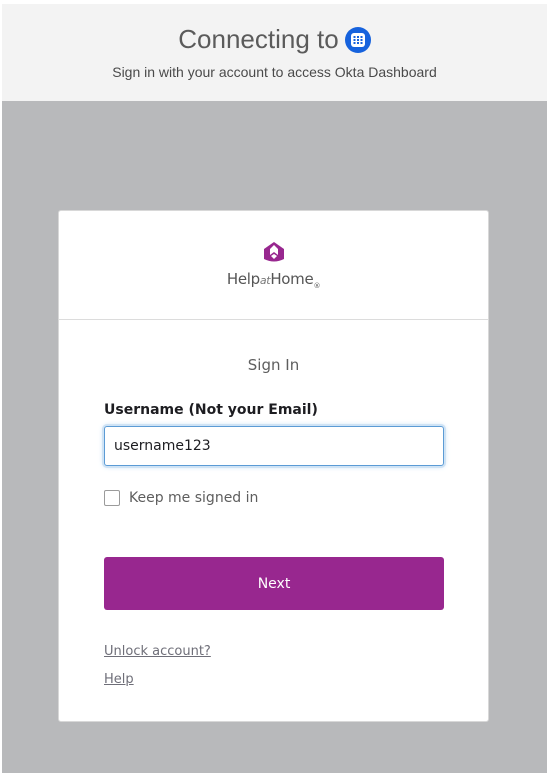  What do you see at coordinates (273, 651) in the screenshot?
I see `unlock-account-link: Unlock account?` at bounding box center [273, 651].